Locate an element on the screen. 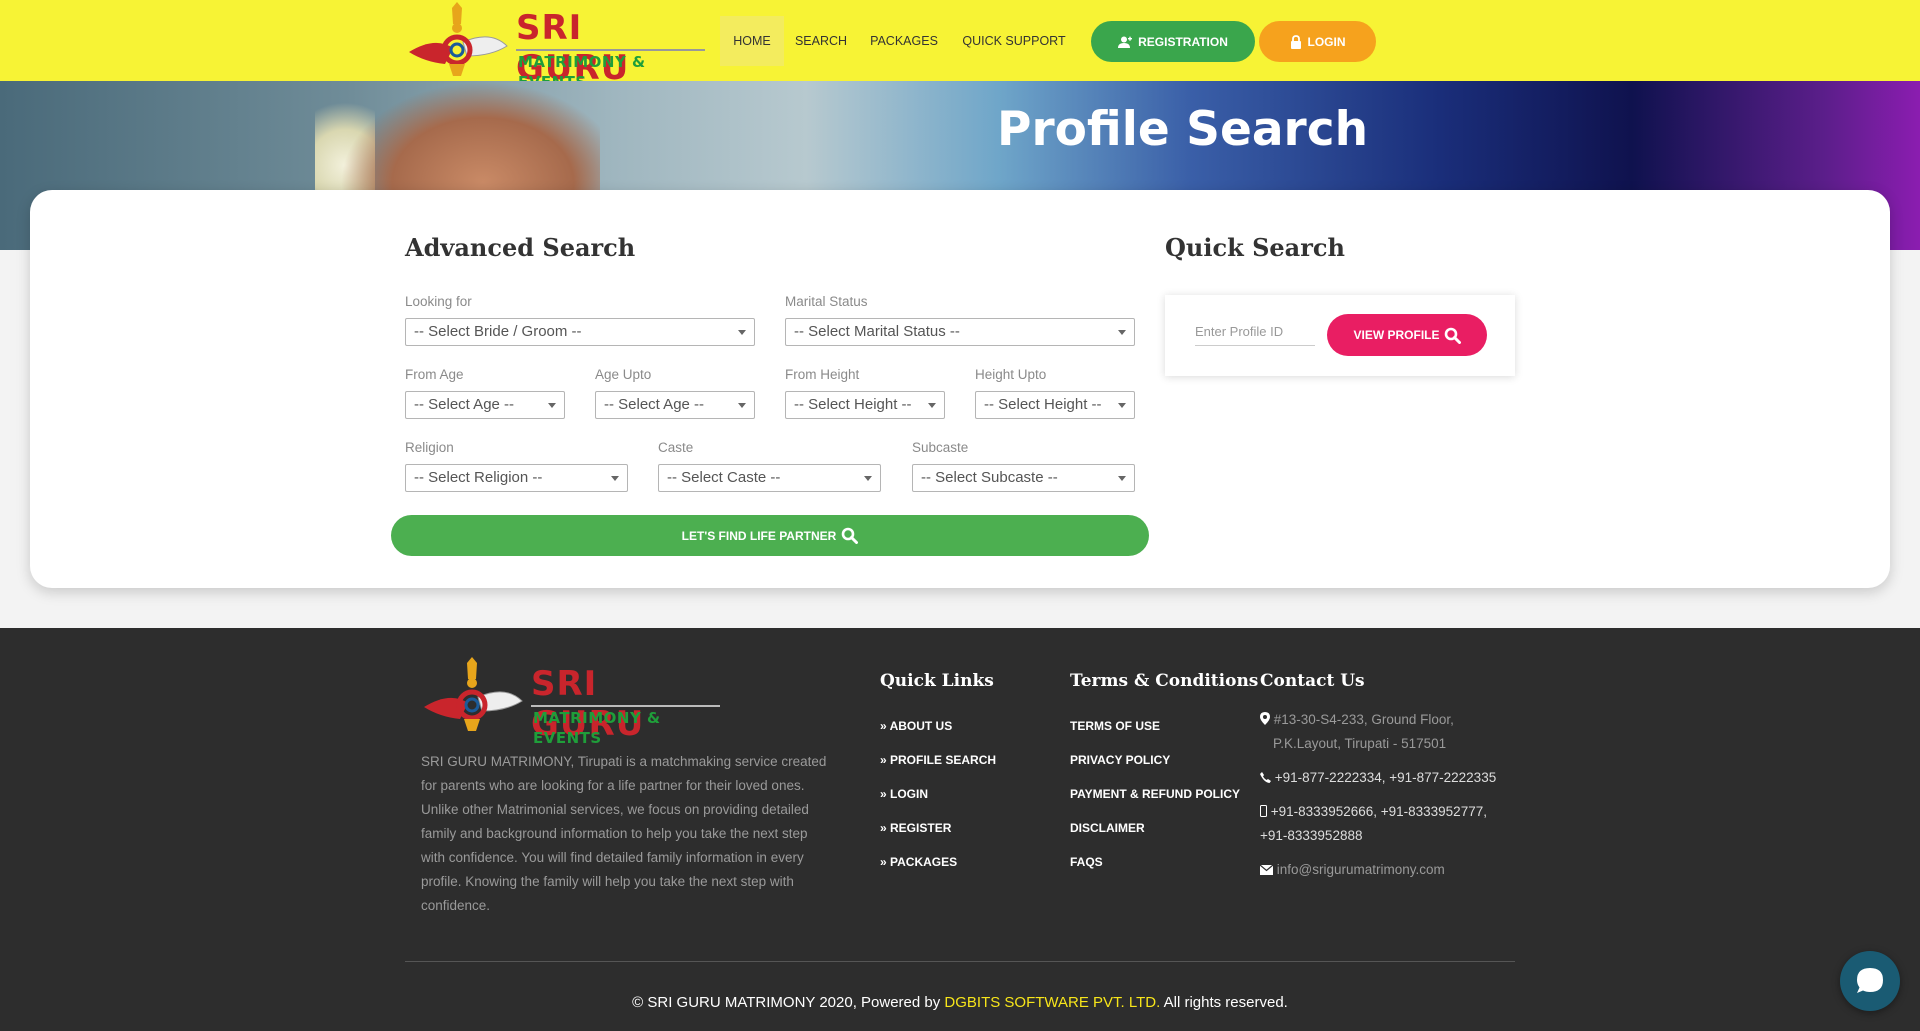 Image resolution: width=1920 pixels, height=1031 pixels. quick-links-title: Quick Links is located at coordinates (937, 681).